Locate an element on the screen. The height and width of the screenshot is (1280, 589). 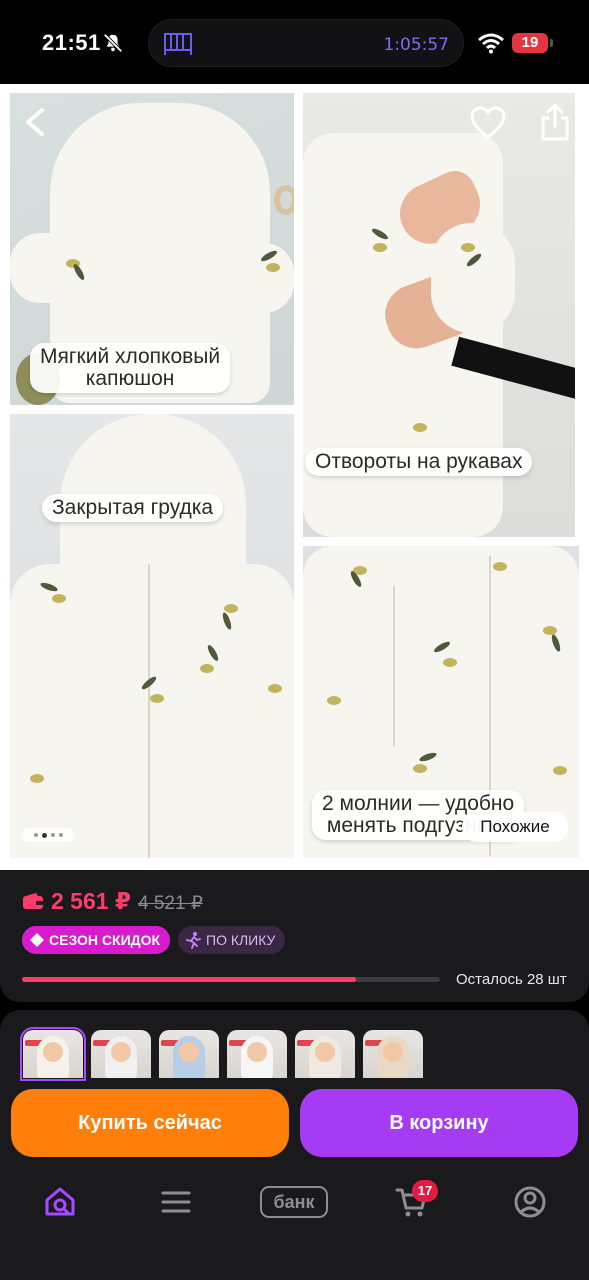
caption-hood: Мягкий хлопковый капюшон is located at coordinates (130, 368).